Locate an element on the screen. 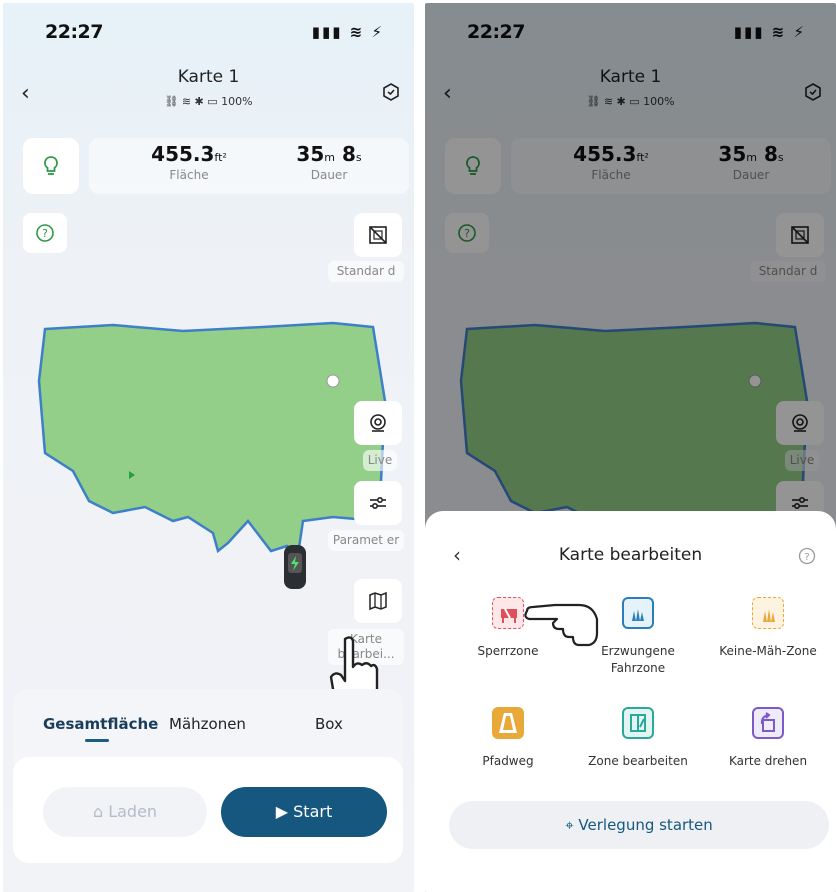  tool-label: Zone bearbeiten is located at coordinates (638, 761).